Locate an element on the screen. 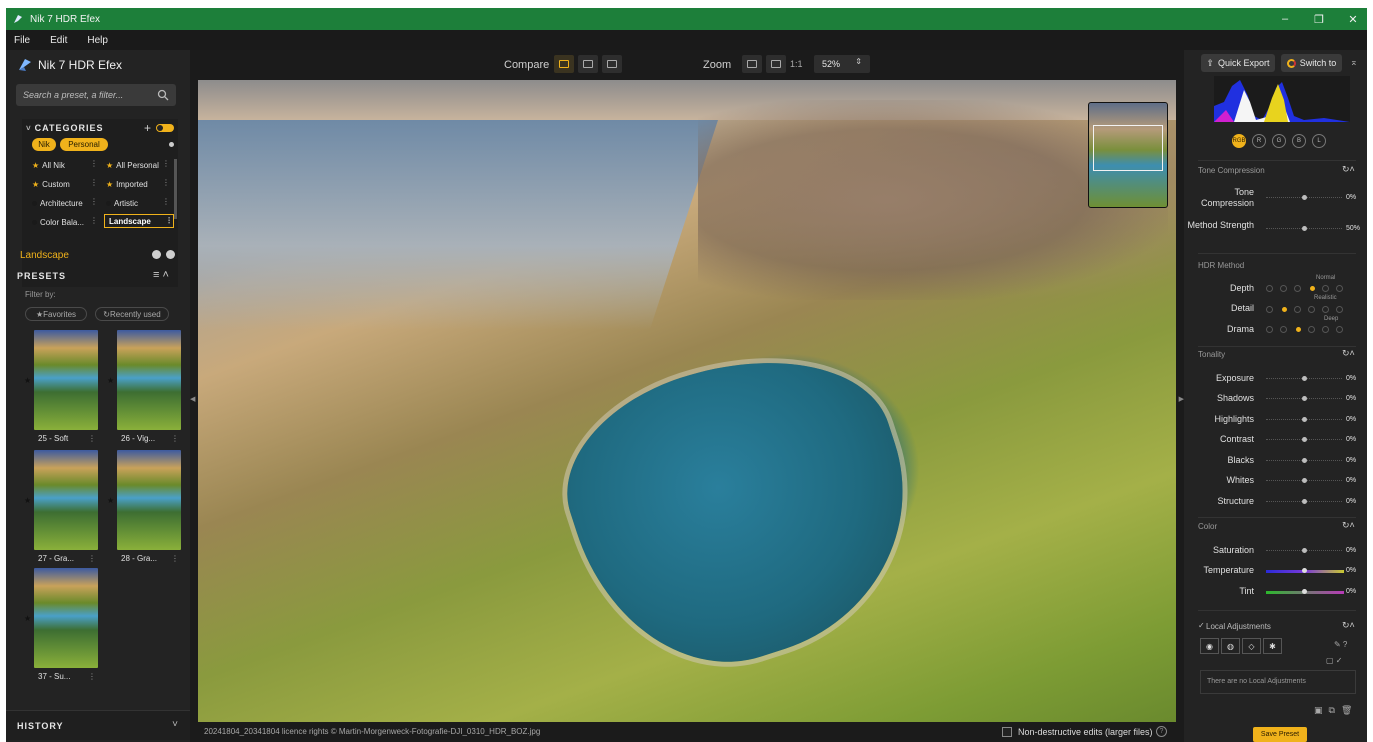 This screenshot has width=1373, height=742. depth-selector is located at coordinates (1306, 289).